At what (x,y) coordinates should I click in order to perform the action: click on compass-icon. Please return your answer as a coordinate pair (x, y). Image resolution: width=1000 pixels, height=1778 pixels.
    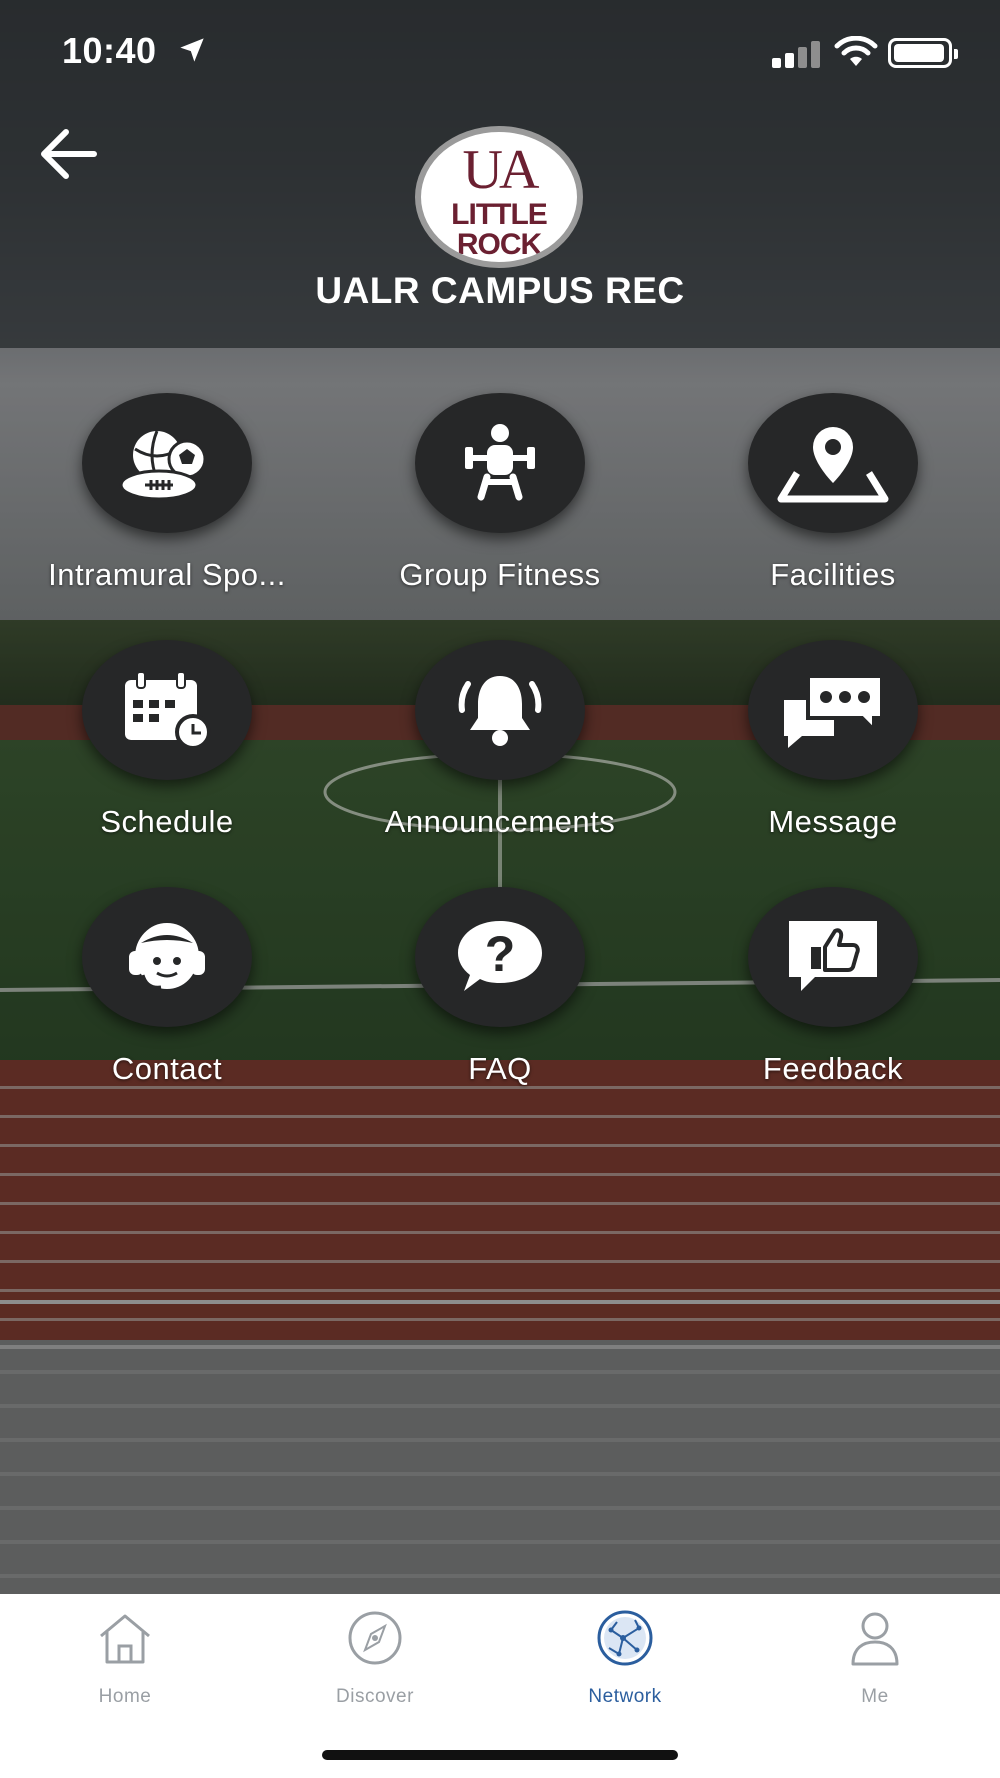
    Looking at the image, I should click on (375, 1638).